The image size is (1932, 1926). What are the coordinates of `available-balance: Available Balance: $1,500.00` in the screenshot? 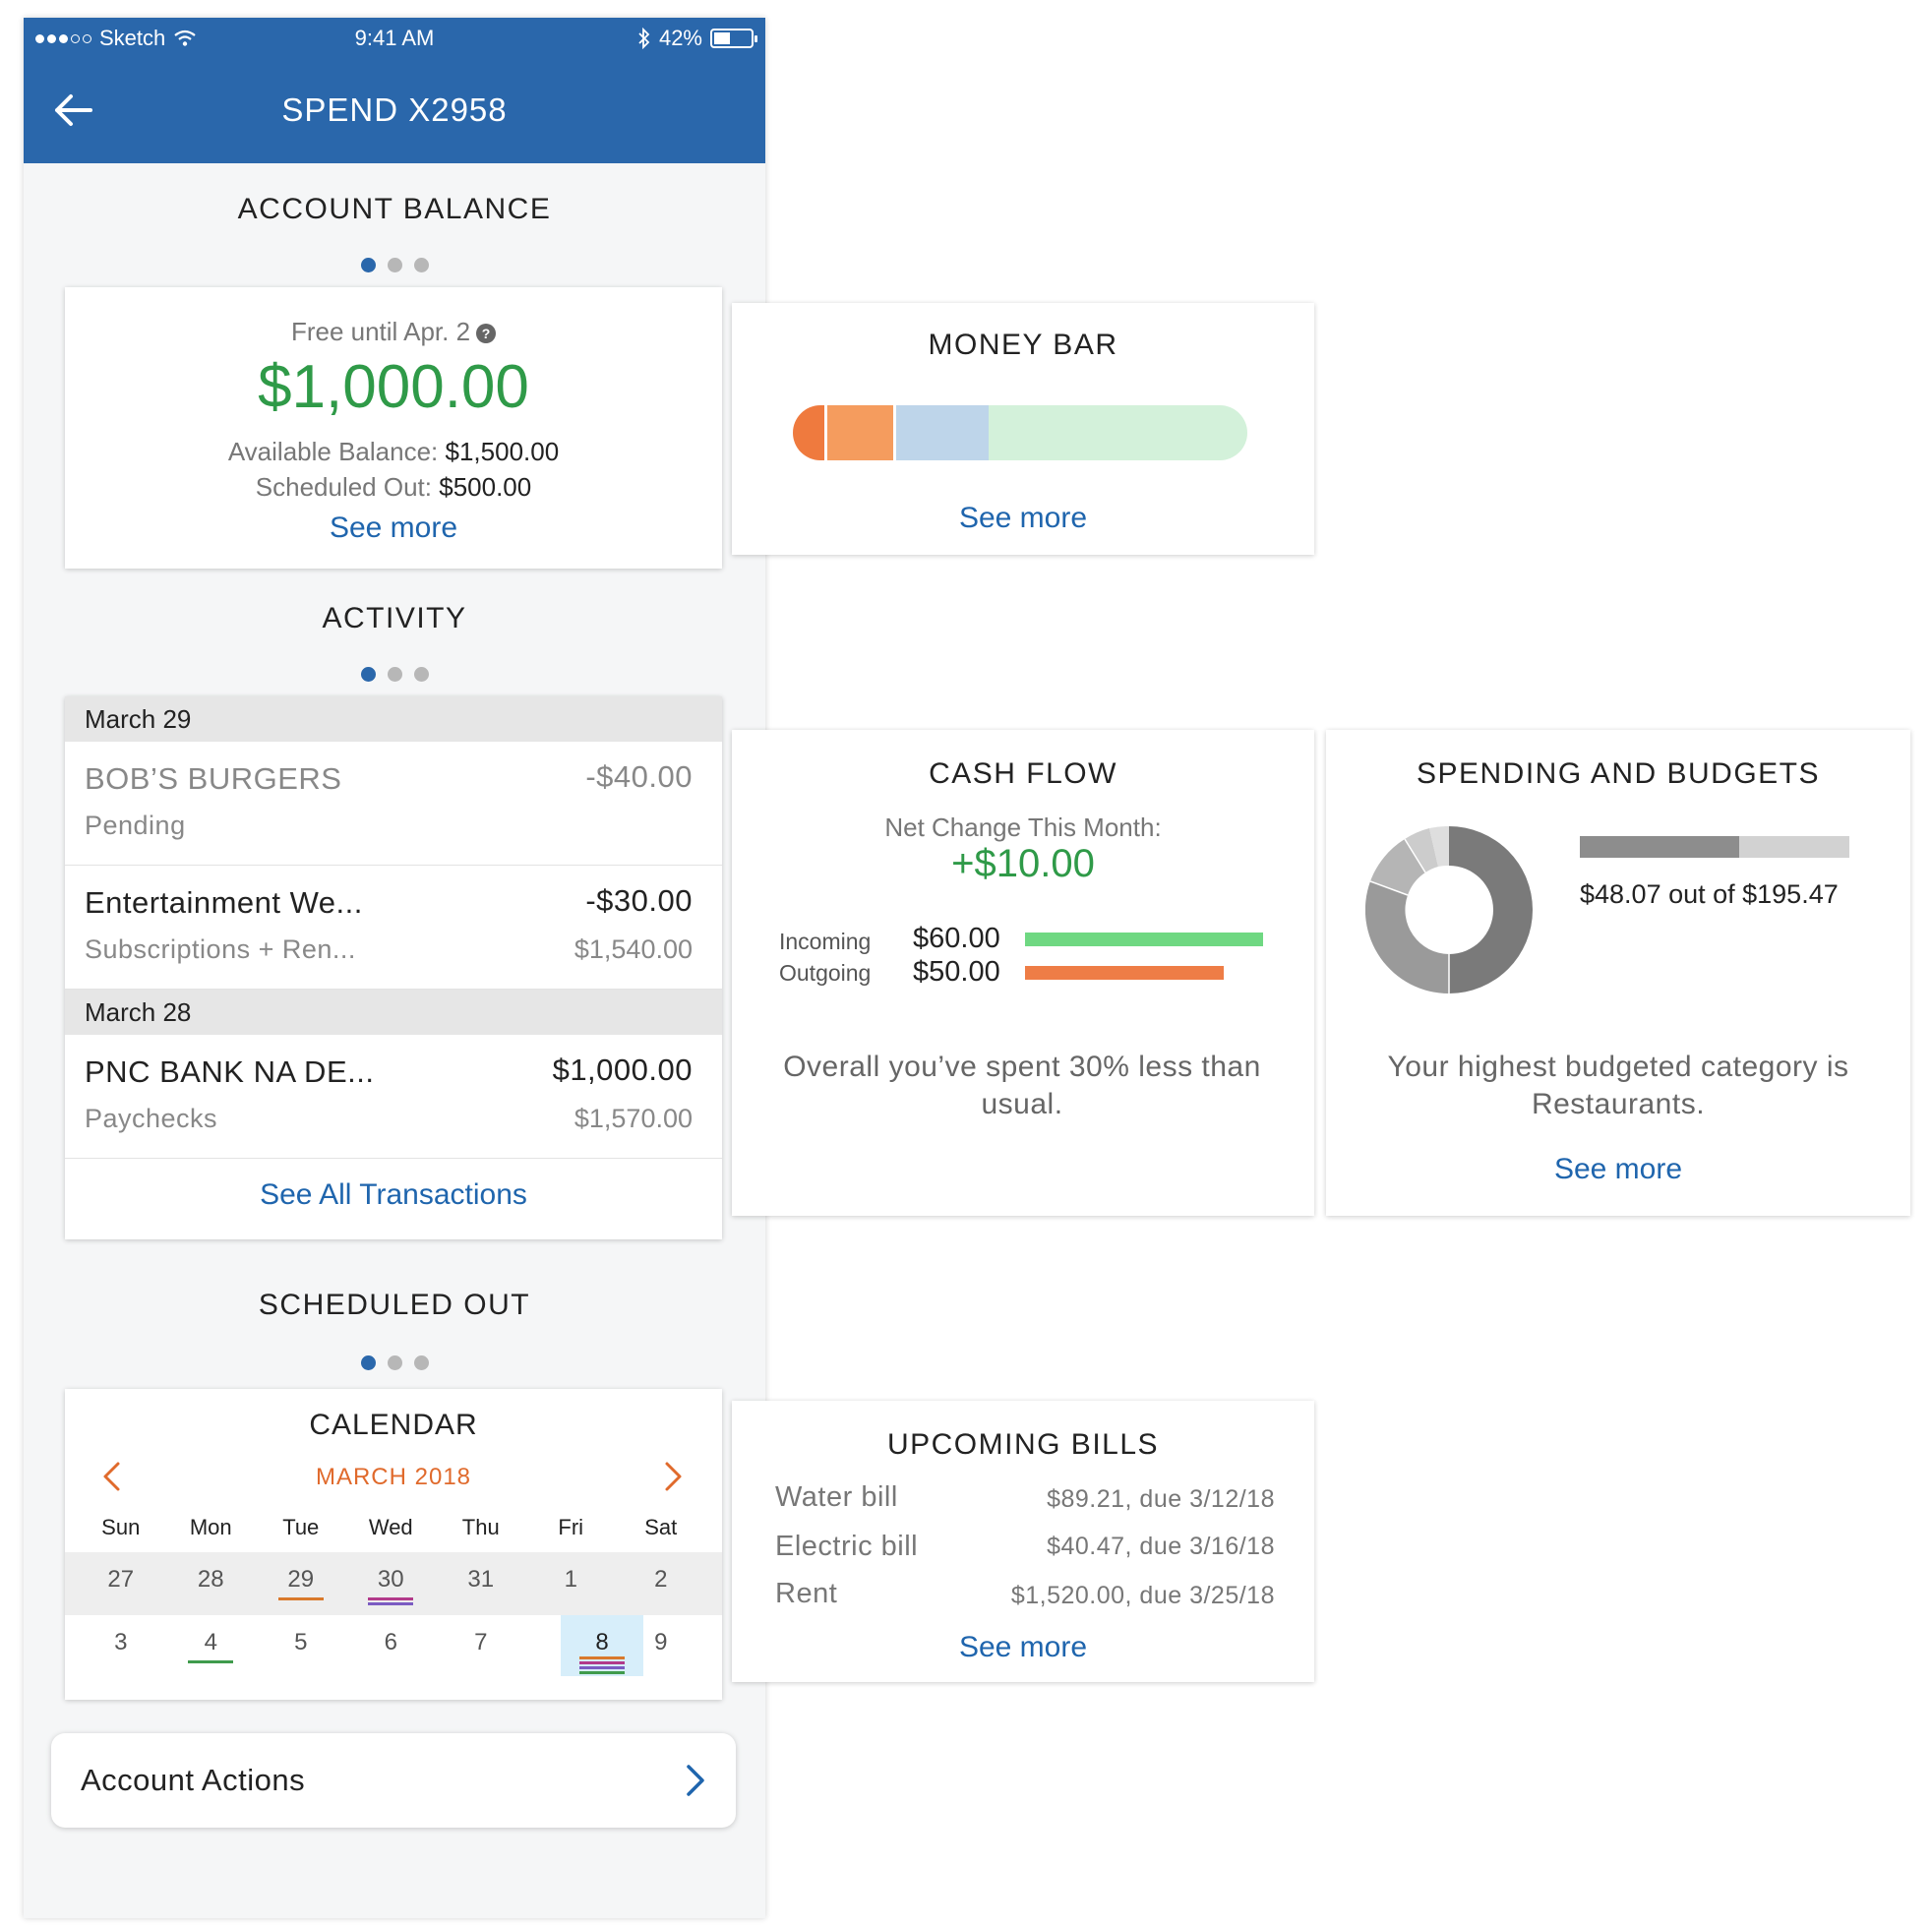 It's located at (393, 452).